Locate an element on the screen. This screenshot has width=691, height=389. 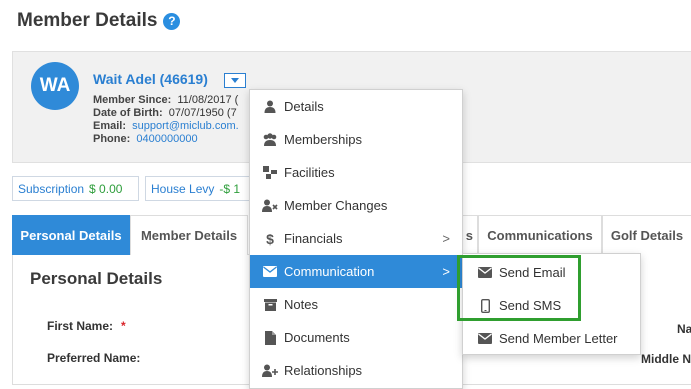
menu-item-label: Details is located at coordinates (304, 106).